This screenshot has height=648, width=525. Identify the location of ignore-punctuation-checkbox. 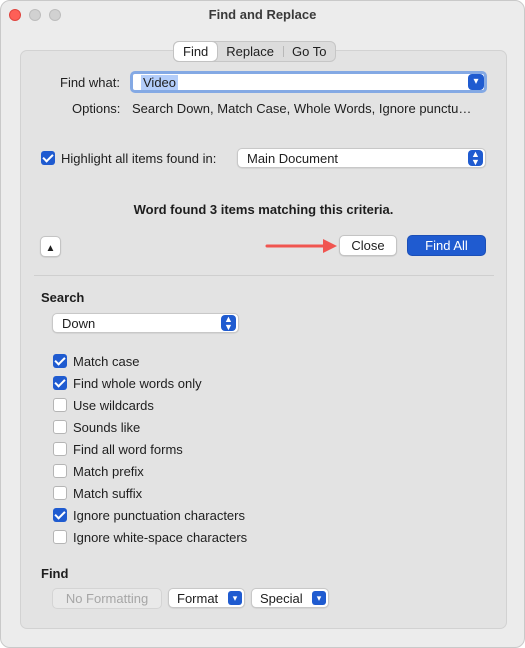
(60, 515).